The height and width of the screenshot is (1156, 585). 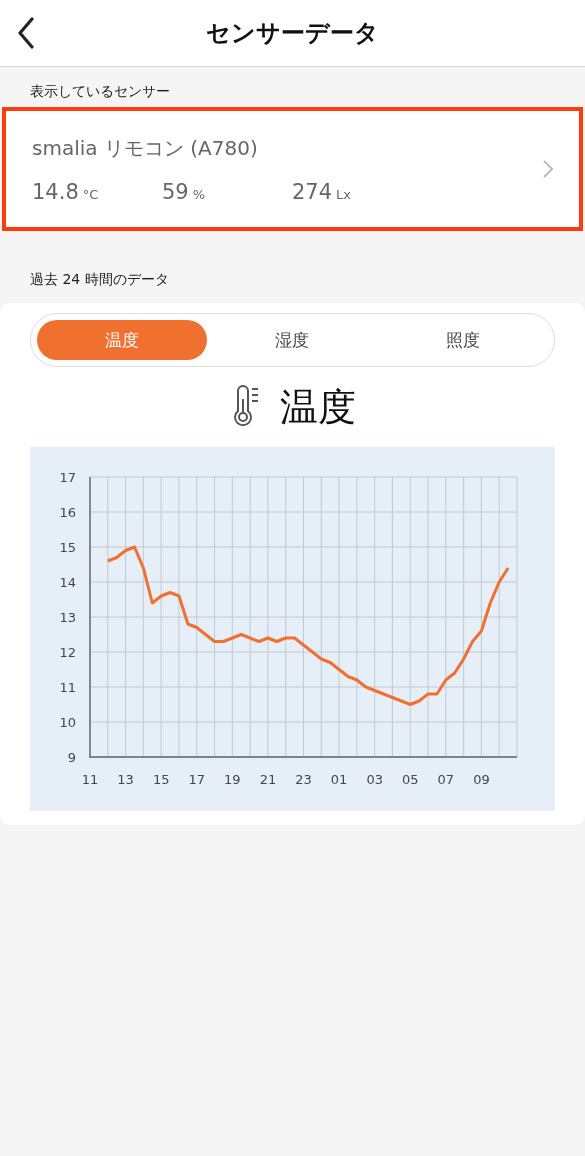 I want to click on y-tick-label: 11, so click(x=67, y=687).